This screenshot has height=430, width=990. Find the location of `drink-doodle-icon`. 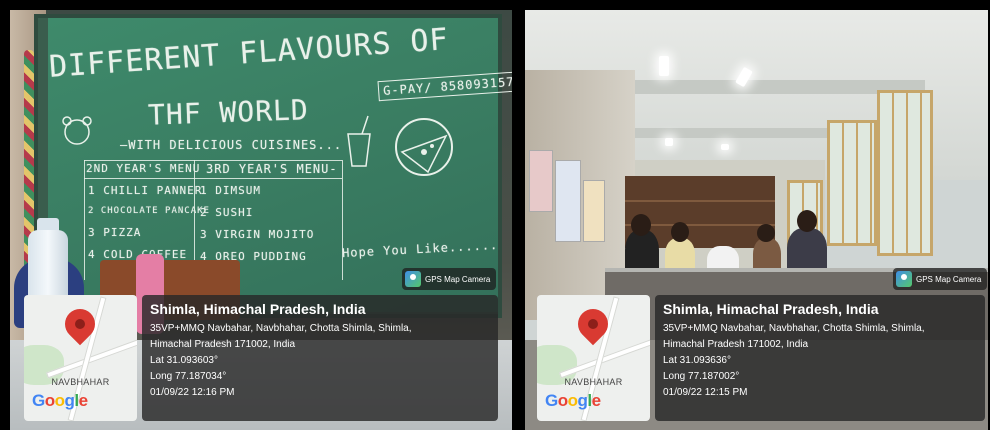

drink-doodle-icon is located at coordinates (359, 141).